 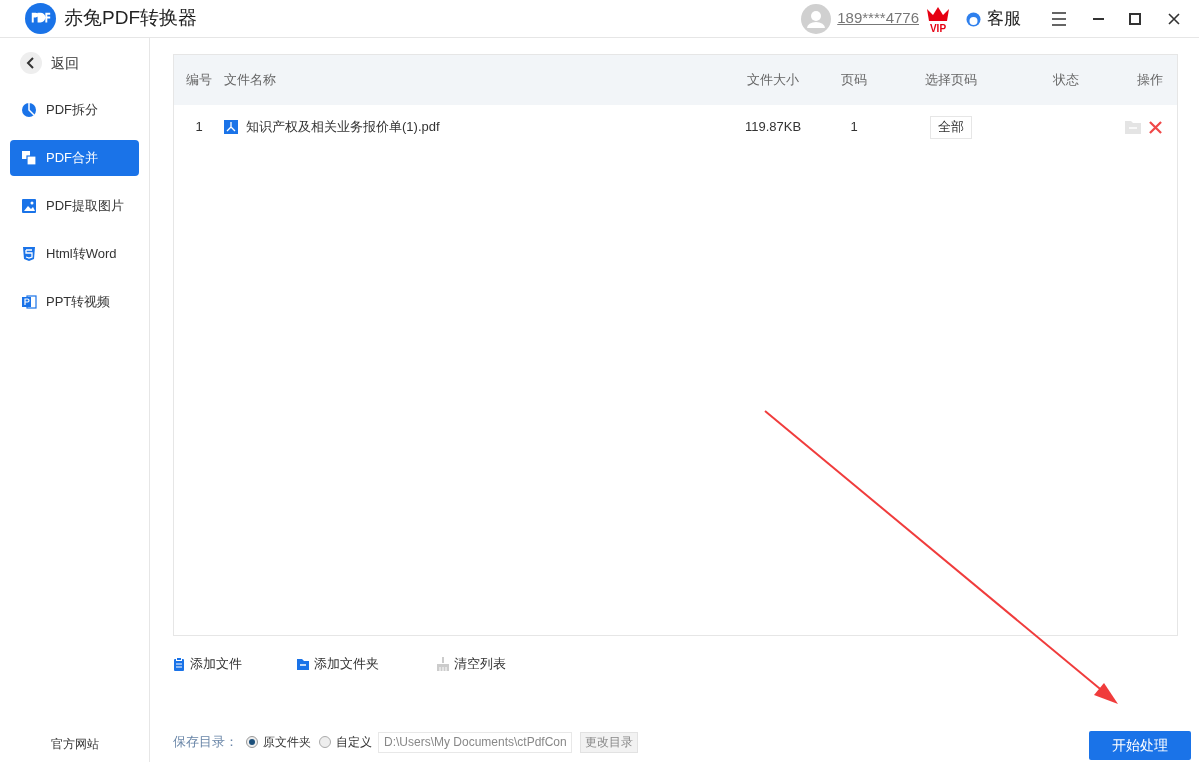 What do you see at coordinates (303, 664) in the screenshot?
I see `folder-icon` at bounding box center [303, 664].